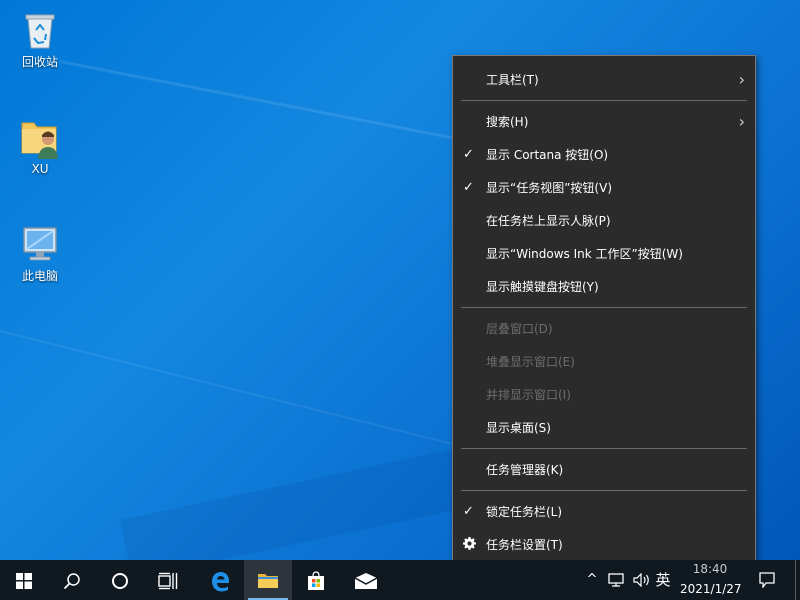 Image resolution: width=800 pixels, height=600 pixels. What do you see at coordinates (604, 512) in the screenshot?
I see `menu-item-lock-taskbar: ✓ 锁定任务栏(L)` at bounding box center [604, 512].